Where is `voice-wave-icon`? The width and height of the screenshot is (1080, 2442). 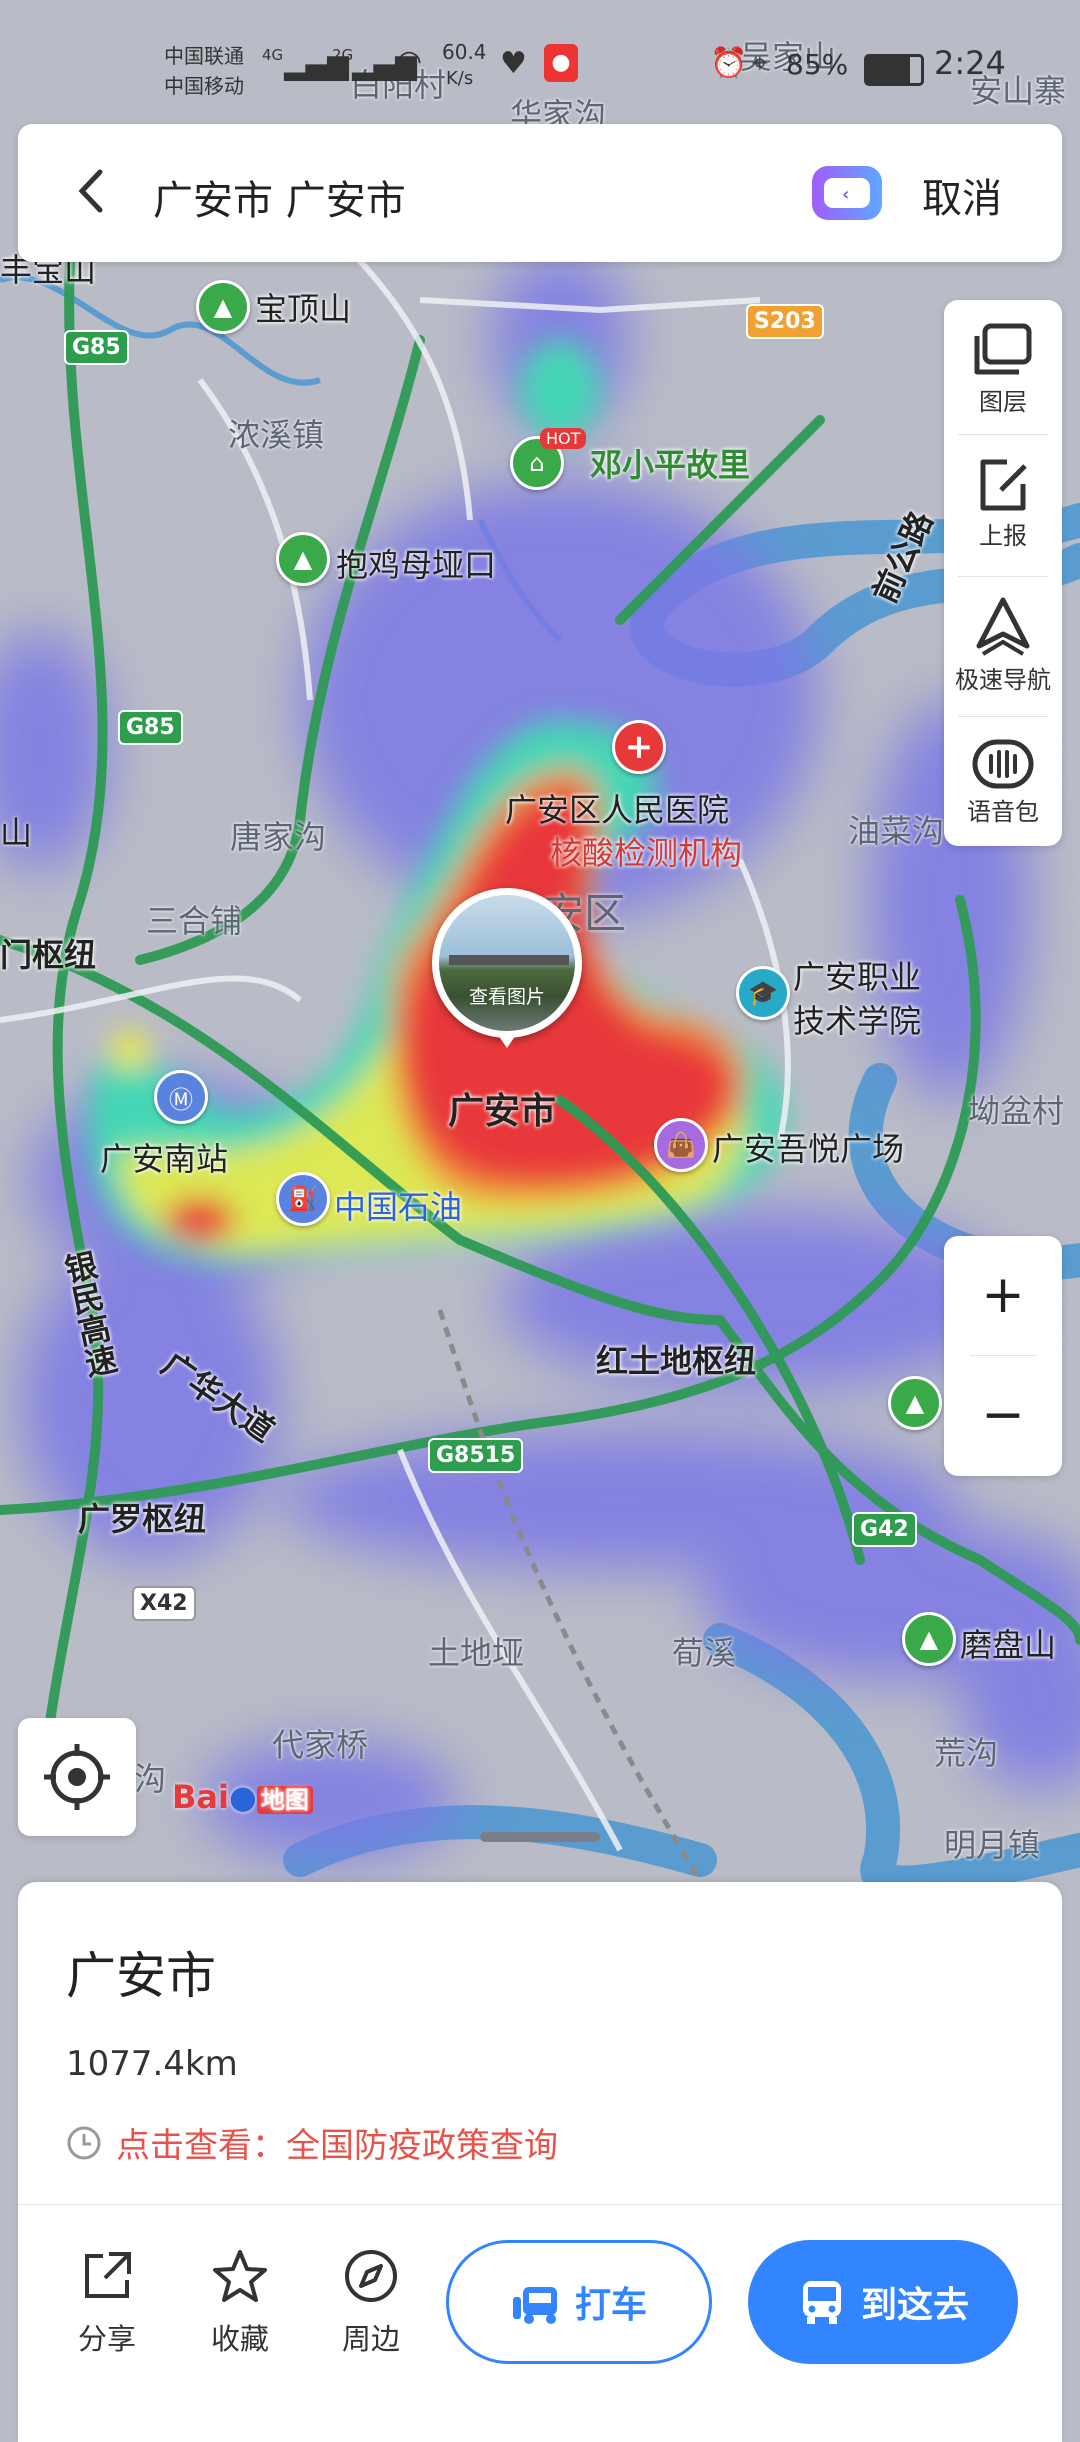 voice-wave-icon is located at coordinates (1003, 764).